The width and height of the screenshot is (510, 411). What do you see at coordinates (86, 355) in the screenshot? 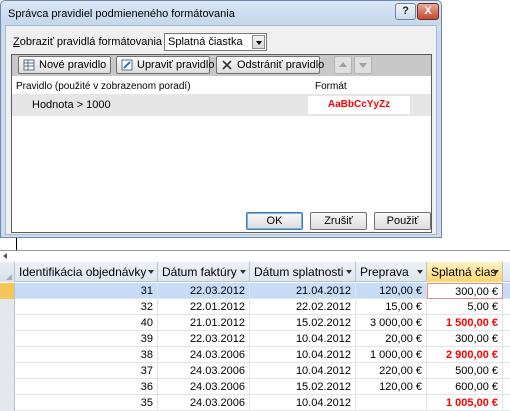
I see `cell-id: 38` at bounding box center [86, 355].